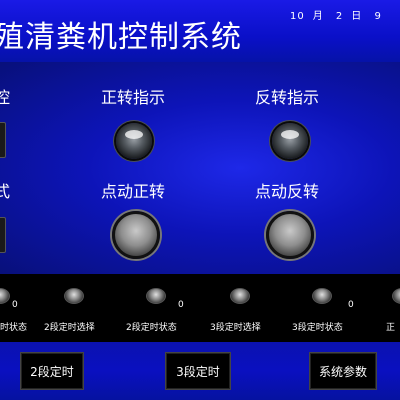  I want to click on strip-item: 0 2段定时状态, so click(166, 312).